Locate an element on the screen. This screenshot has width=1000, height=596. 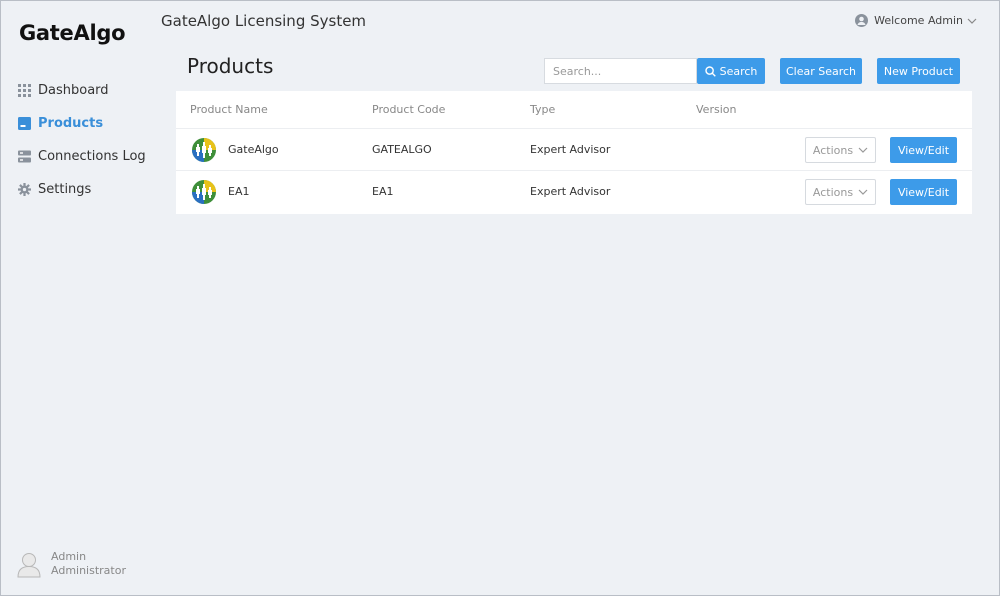
table-header: Product Name Product Code Type Version is located at coordinates (574, 110).